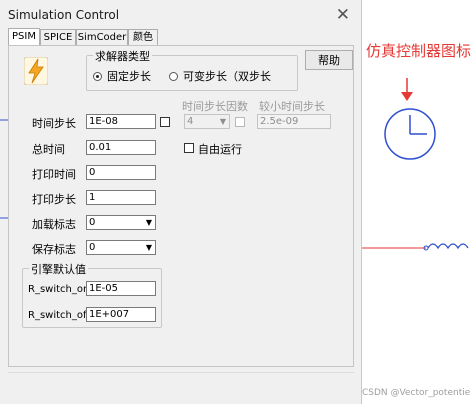 The width and height of the screenshot is (474, 404). I want to click on save-flag-value: 0, so click(92, 247).